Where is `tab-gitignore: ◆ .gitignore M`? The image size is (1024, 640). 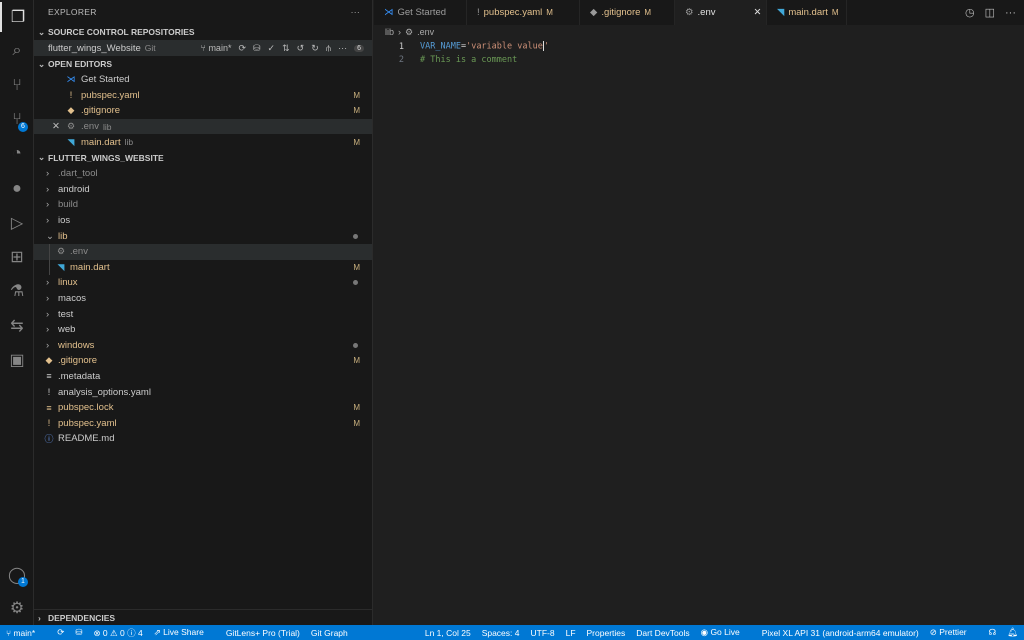 tab-gitignore: ◆ .gitignore M is located at coordinates (627, 12).